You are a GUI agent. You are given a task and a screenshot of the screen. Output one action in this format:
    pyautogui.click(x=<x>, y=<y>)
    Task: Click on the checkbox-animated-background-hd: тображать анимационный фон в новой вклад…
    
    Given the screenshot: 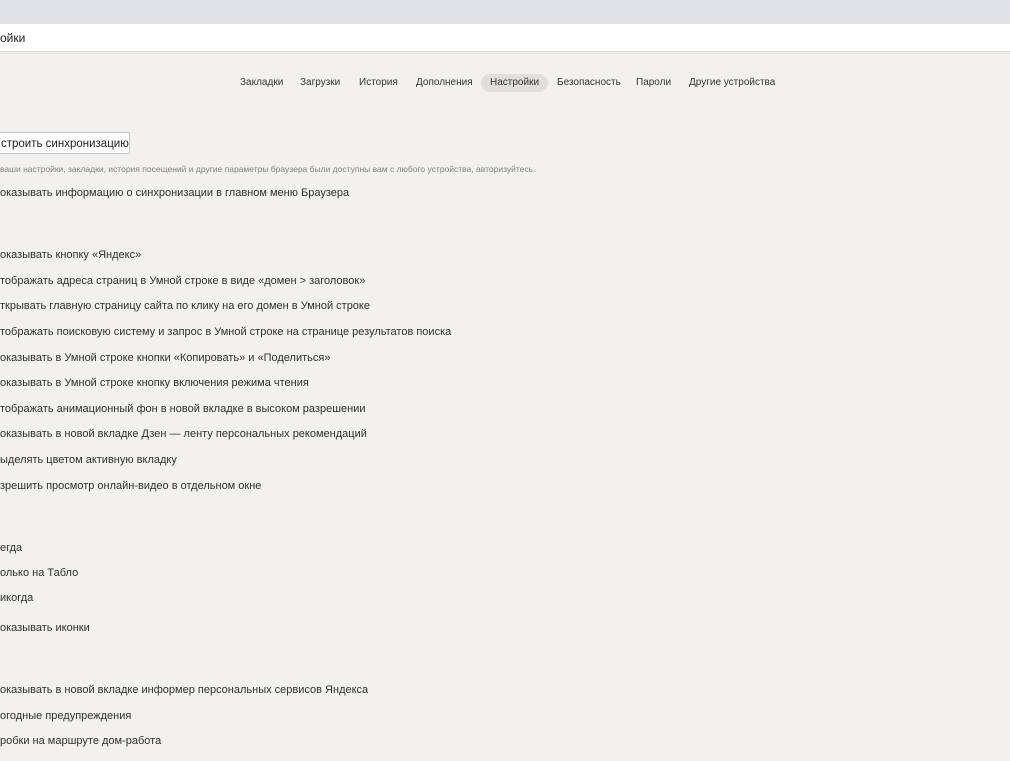 What is the action you would take?
    pyautogui.click(x=183, y=409)
    